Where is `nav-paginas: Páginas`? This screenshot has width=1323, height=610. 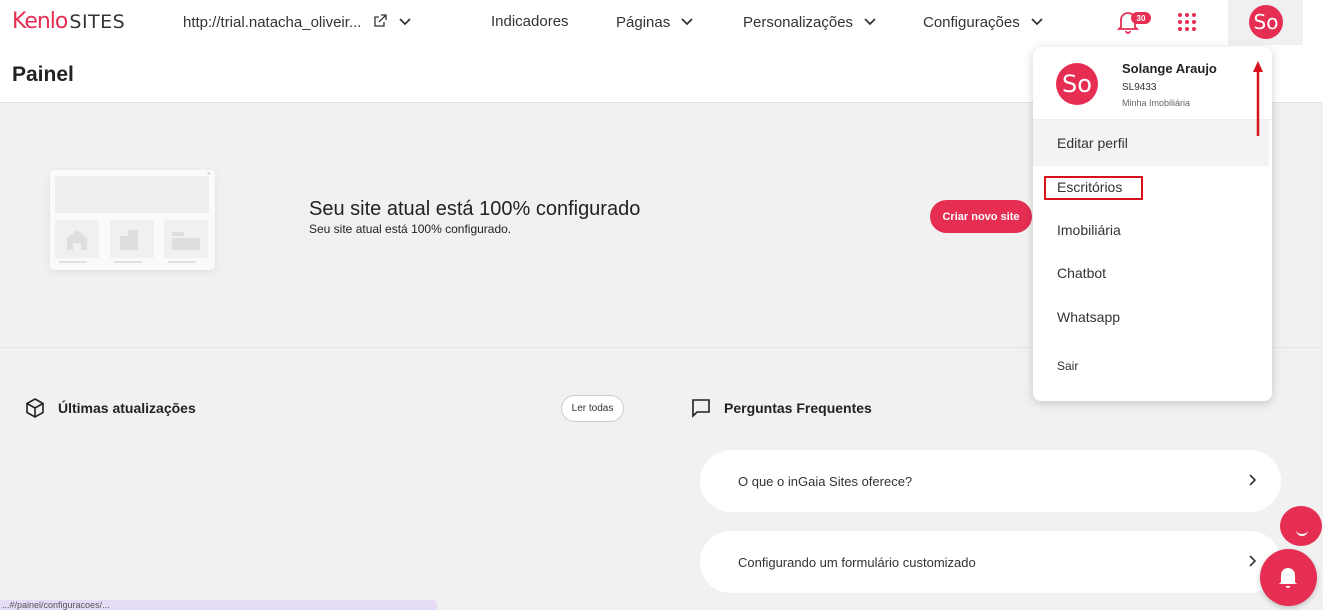 nav-paginas: Páginas is located at coordinates (656, 22).